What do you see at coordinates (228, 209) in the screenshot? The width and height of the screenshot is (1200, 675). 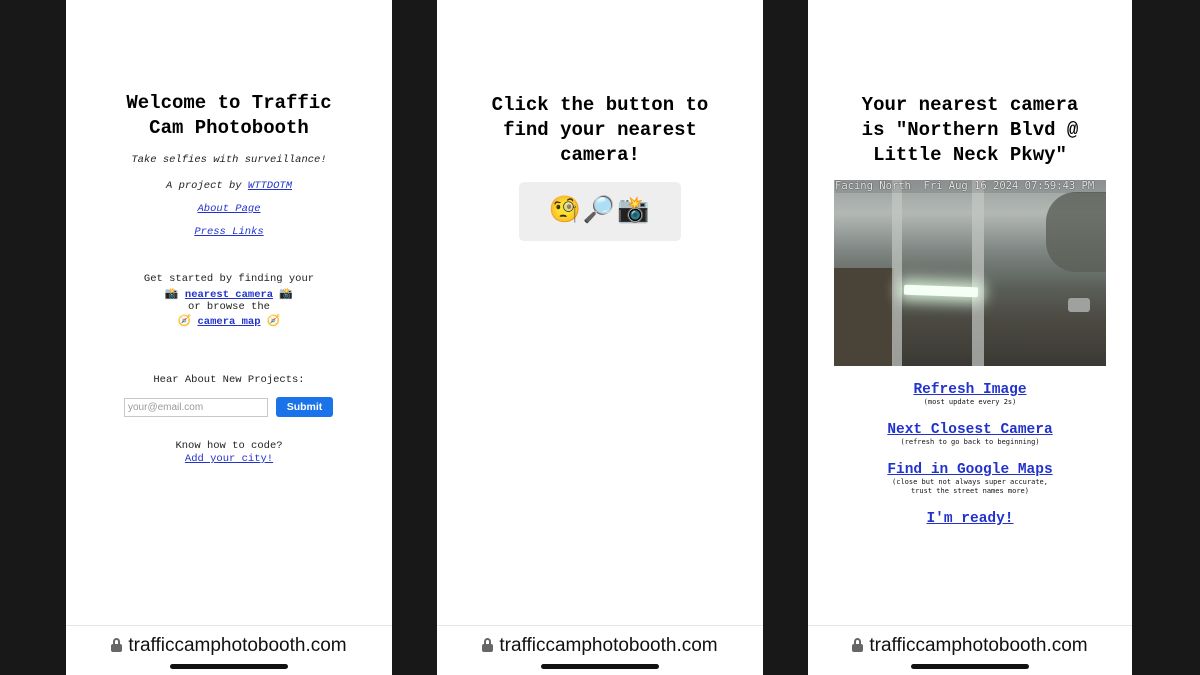 I see `about-page-link: About Page` at bounding box center [228, 209].